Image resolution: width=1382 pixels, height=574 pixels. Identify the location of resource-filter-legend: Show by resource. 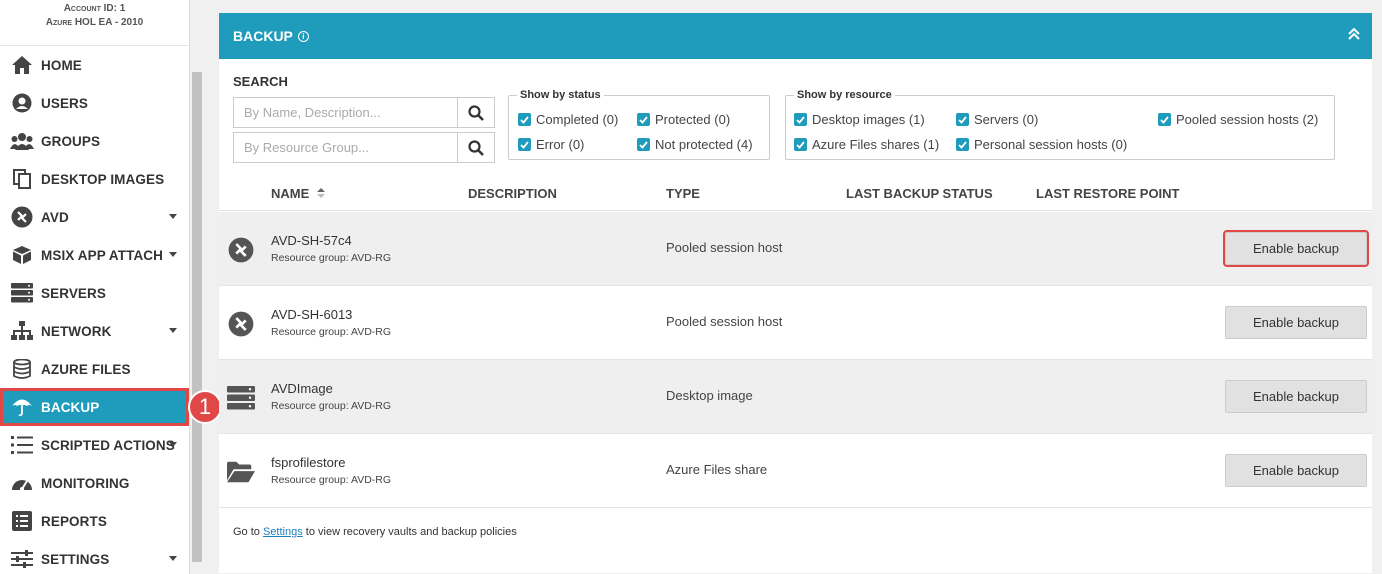
(844, 95).